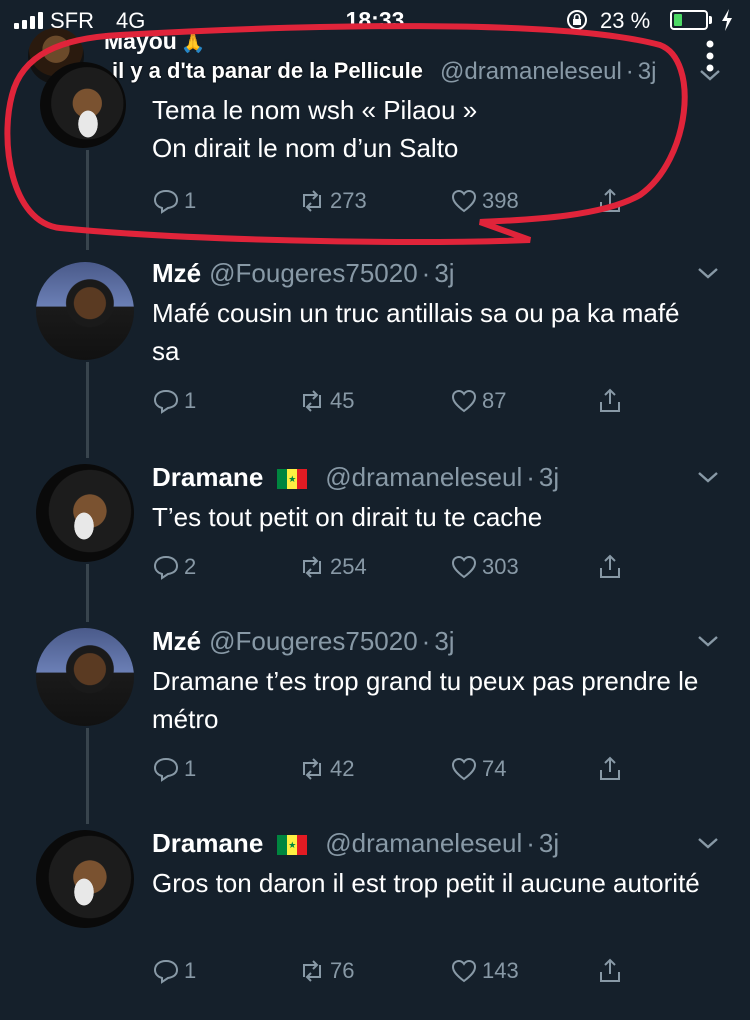 This screenshot has width=750, height=1020. What do you see at coordinates (402, 201) in the screenshot?
I see `tweet-actions: 1 273 398` at bounding box center [402, 201].